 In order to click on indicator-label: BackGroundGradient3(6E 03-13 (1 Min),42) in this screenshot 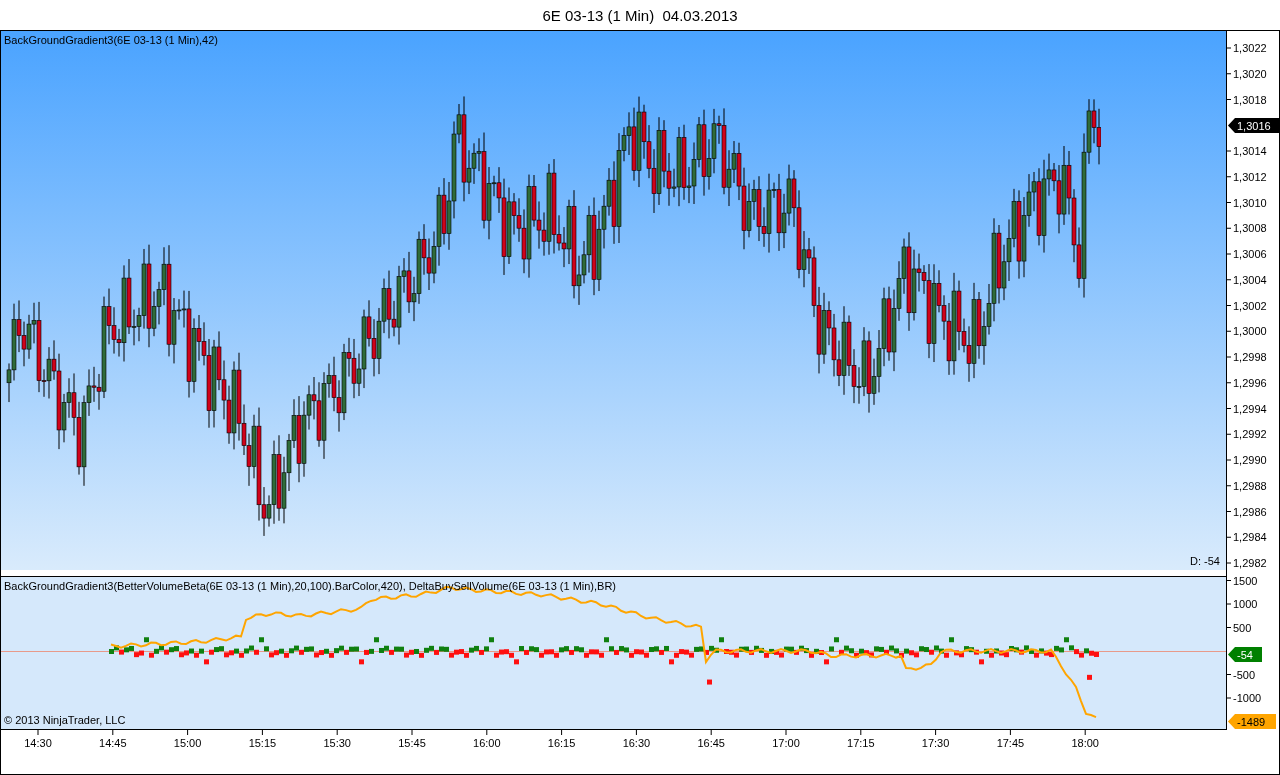, I will do `click(111, 40)`.